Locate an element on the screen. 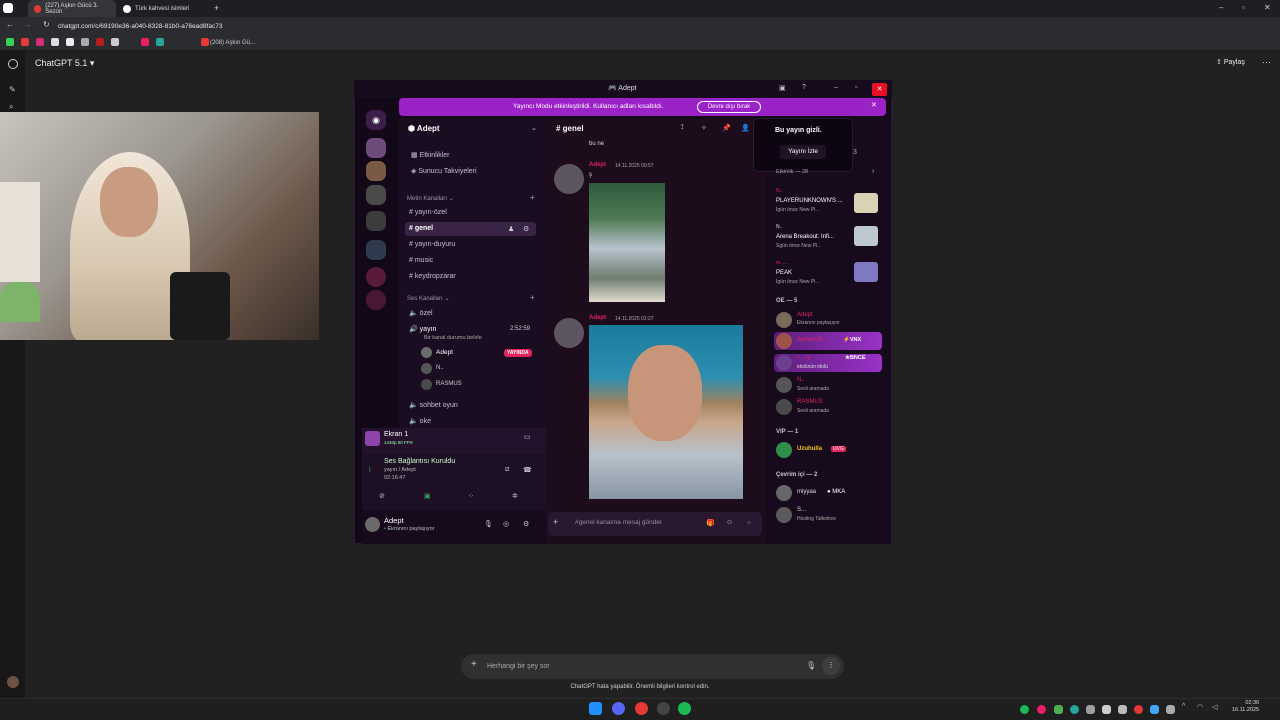 The width and height of the screenshot is (1280, 720). disconnect-icon: ☎ is located at coordinates (527, 470).